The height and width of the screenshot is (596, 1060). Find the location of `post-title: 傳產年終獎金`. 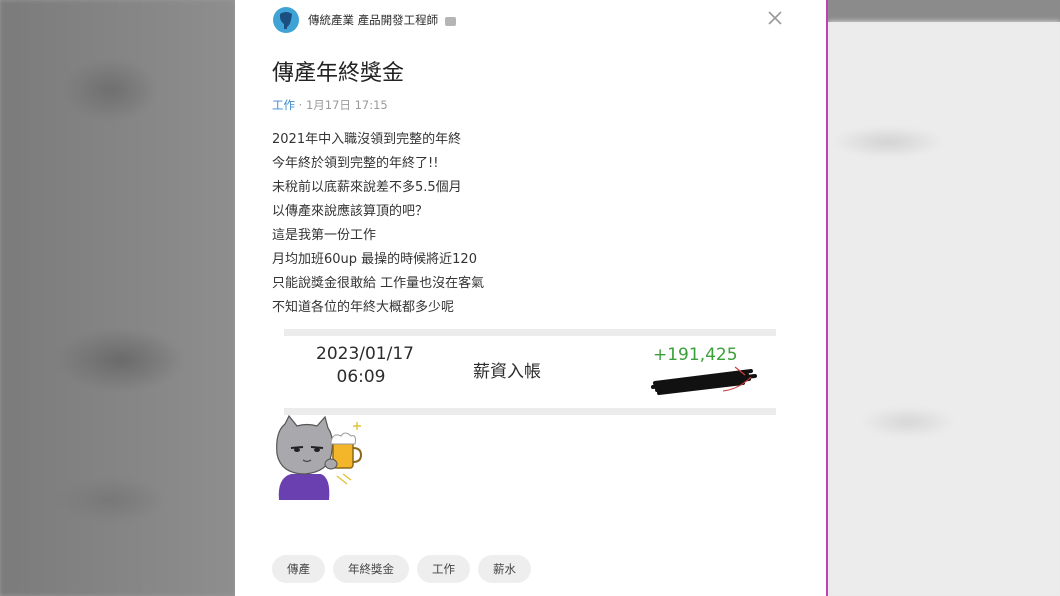

post-title: 傳產年終獎金 is located at coordinates (338, 73).